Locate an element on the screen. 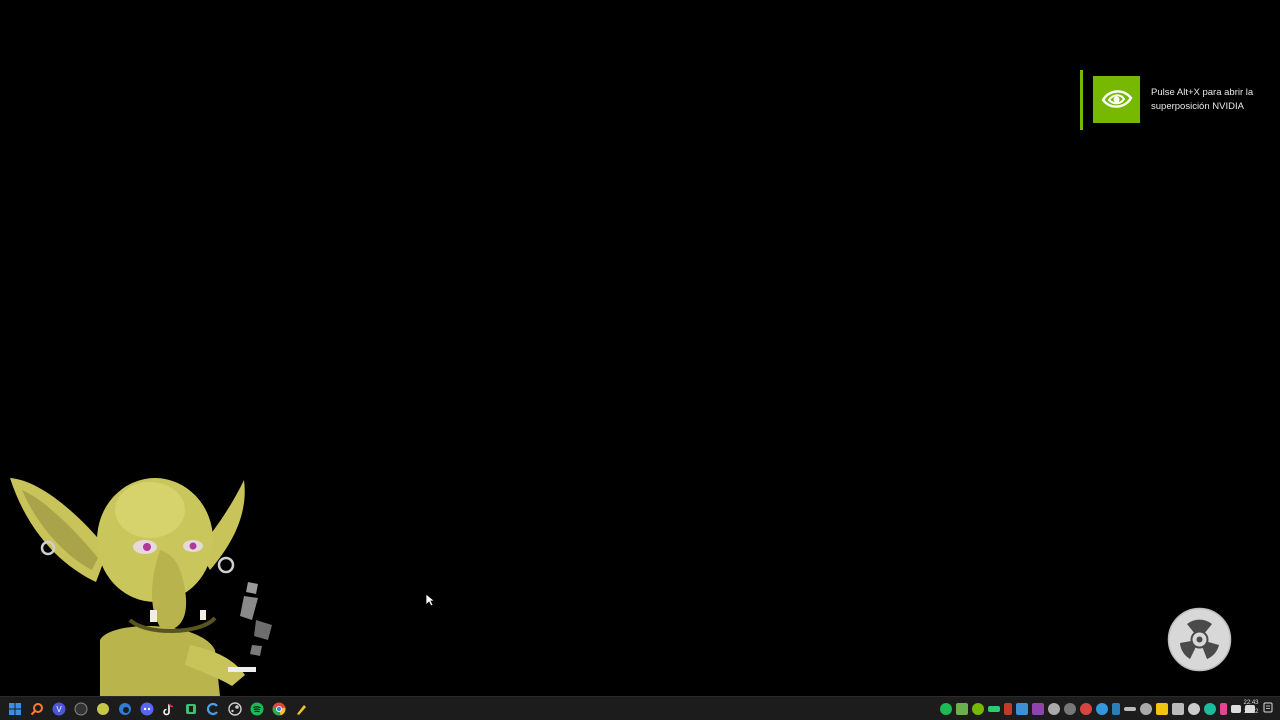  steam-mini-tray-icon is located at coordinates (1210, 709).